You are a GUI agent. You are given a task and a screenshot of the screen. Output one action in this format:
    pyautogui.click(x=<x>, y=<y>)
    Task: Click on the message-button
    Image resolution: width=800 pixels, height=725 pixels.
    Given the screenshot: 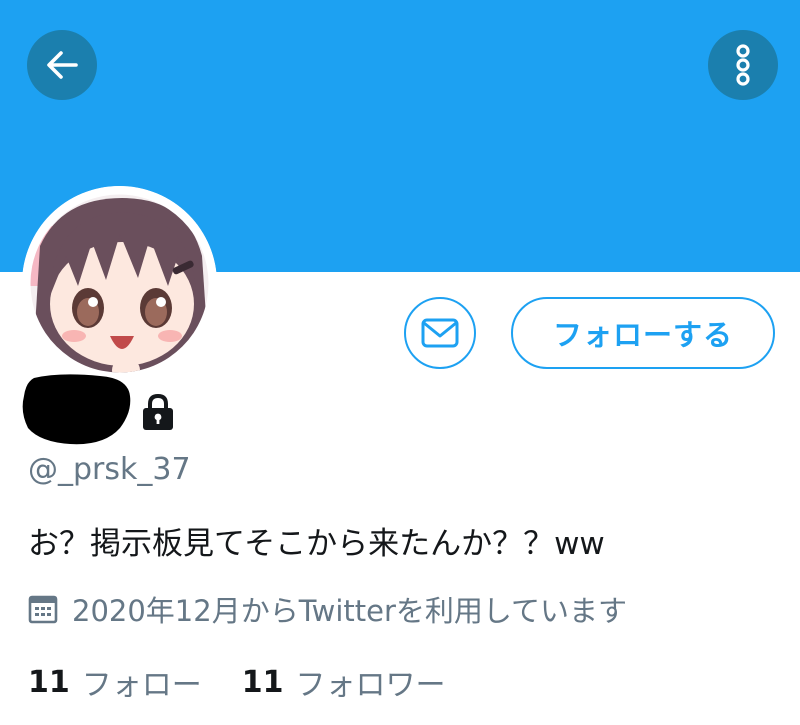 What is the action you would take?
    pyautogui.click(x=440, y=333)
    